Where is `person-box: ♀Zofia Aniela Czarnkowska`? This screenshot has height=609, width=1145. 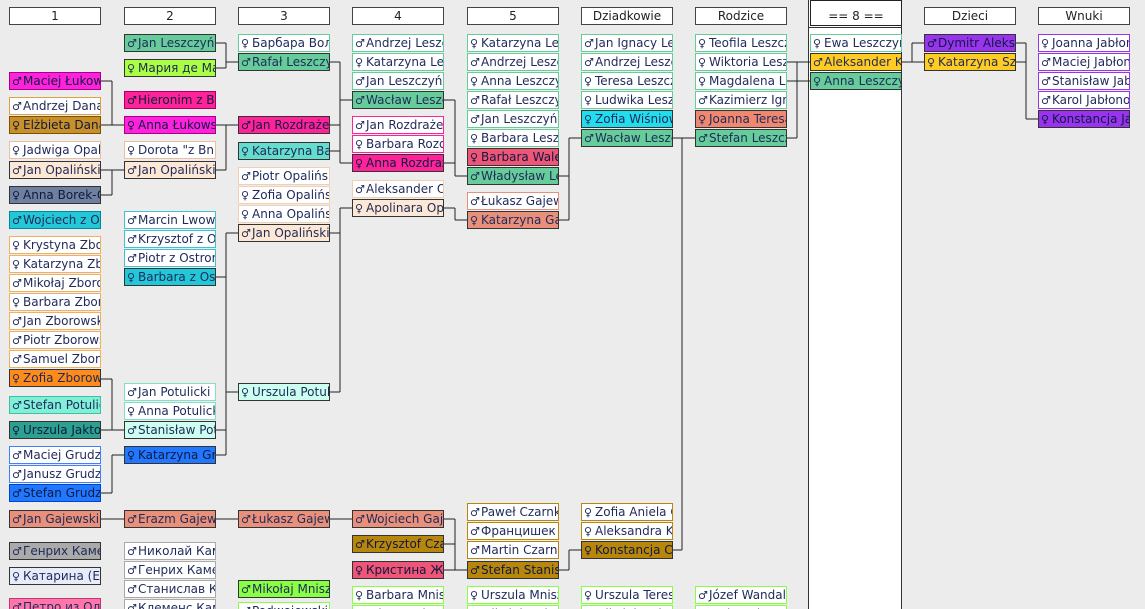
person-box: ♀Zofia Aniela Czarnkowska is located at coordinates (627, 512).